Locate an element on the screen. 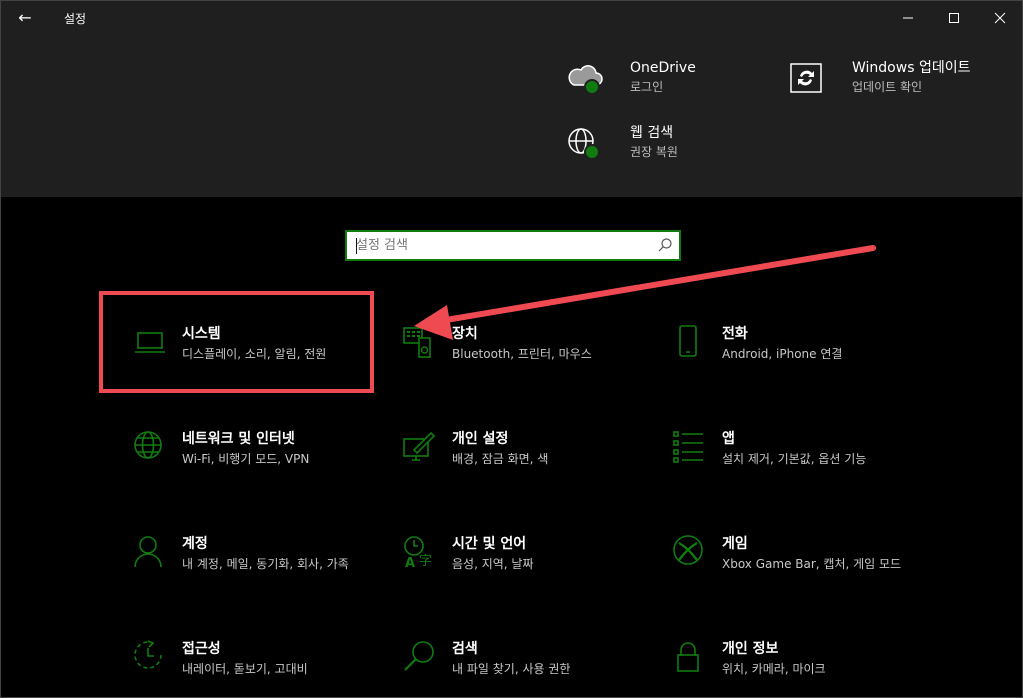 This screenshot has width=1023, height=698. tile-network-name: 네트워크 및 인터넷 is located at coordinates (238, 439).